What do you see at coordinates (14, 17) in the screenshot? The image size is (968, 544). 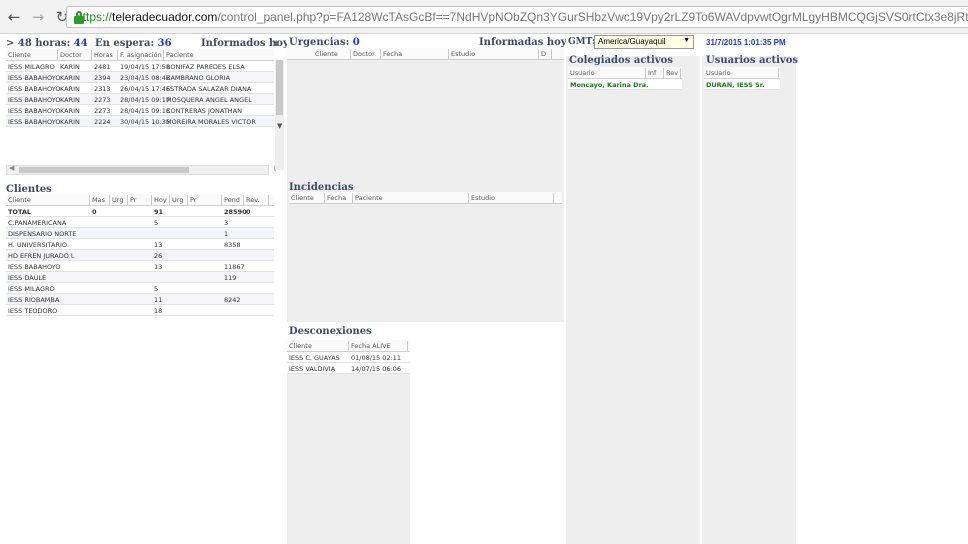 I see `back-arrow-icon: ←` at bounding box center [14, 17].